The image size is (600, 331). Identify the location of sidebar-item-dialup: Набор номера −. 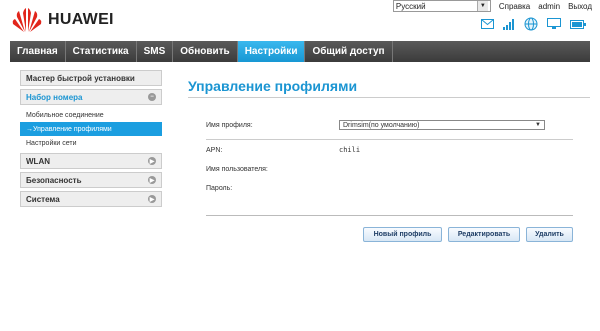
(91, 97).